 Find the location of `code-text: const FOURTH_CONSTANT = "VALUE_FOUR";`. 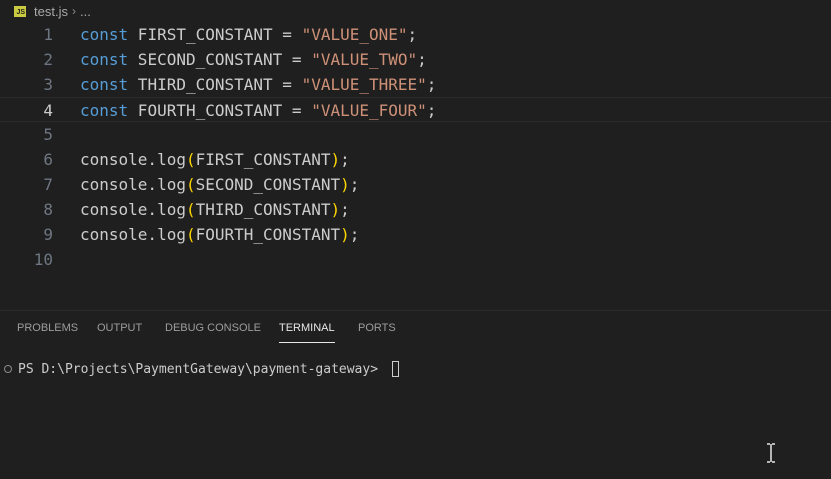

code-text: const FOURTH_CONSTANT = "VALUE_FOUR"; is located at coordinates (258, 110).